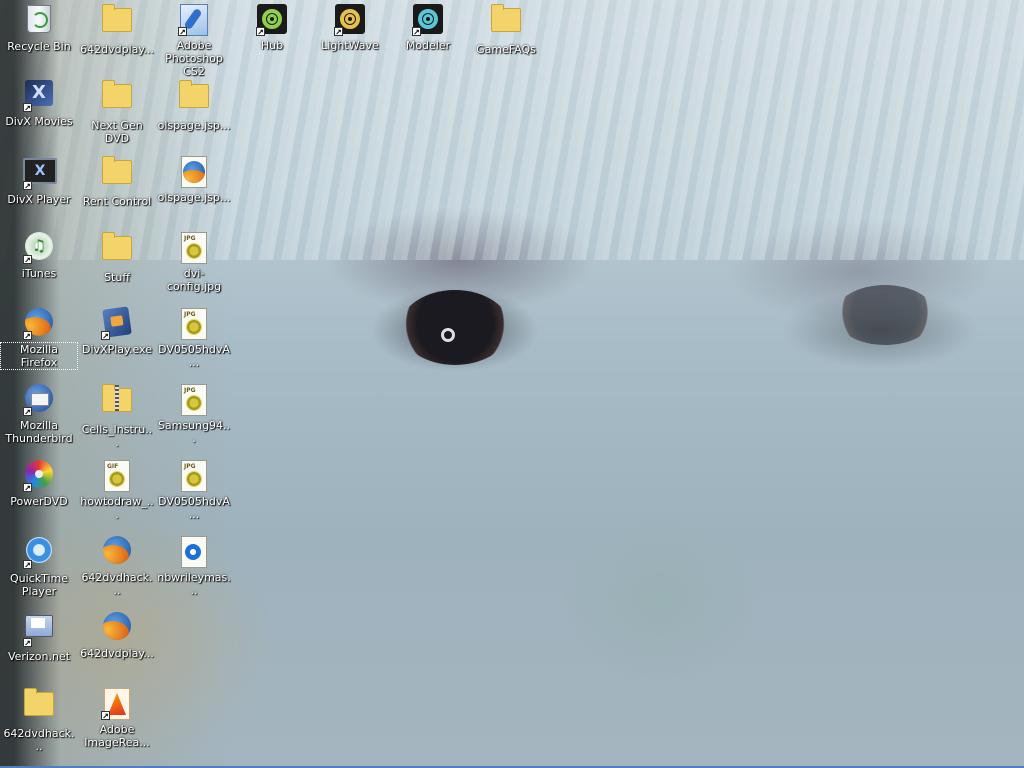 This screenshot has width=1024, height=768. What do you see at coordinates (39, 631) in the screenshot?
I see `verizon-icon` at bounding box center [39, 631].